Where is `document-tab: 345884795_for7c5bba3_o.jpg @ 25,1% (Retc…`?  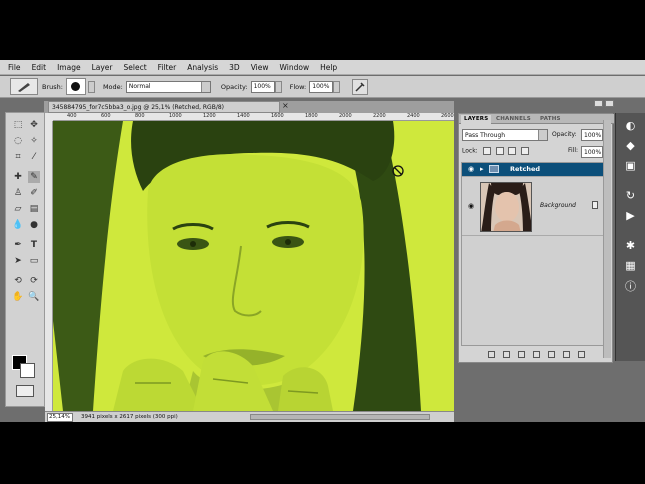 document-tab: 345884795_for7c5bba3_o.jpg @ 25,1% (Retc… is located at coordinates (164, 107).